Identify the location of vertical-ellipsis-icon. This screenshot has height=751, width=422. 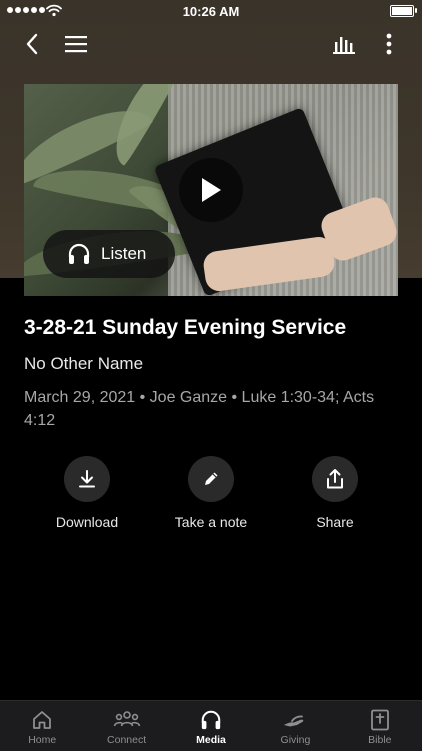
(389, 44).